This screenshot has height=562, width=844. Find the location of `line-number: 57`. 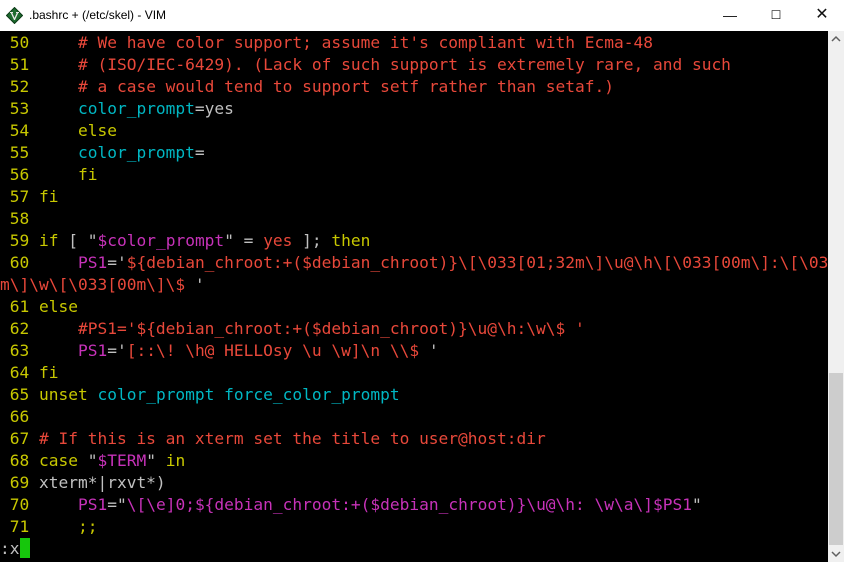

line-number: 57 is located at coordinates (19, 196).